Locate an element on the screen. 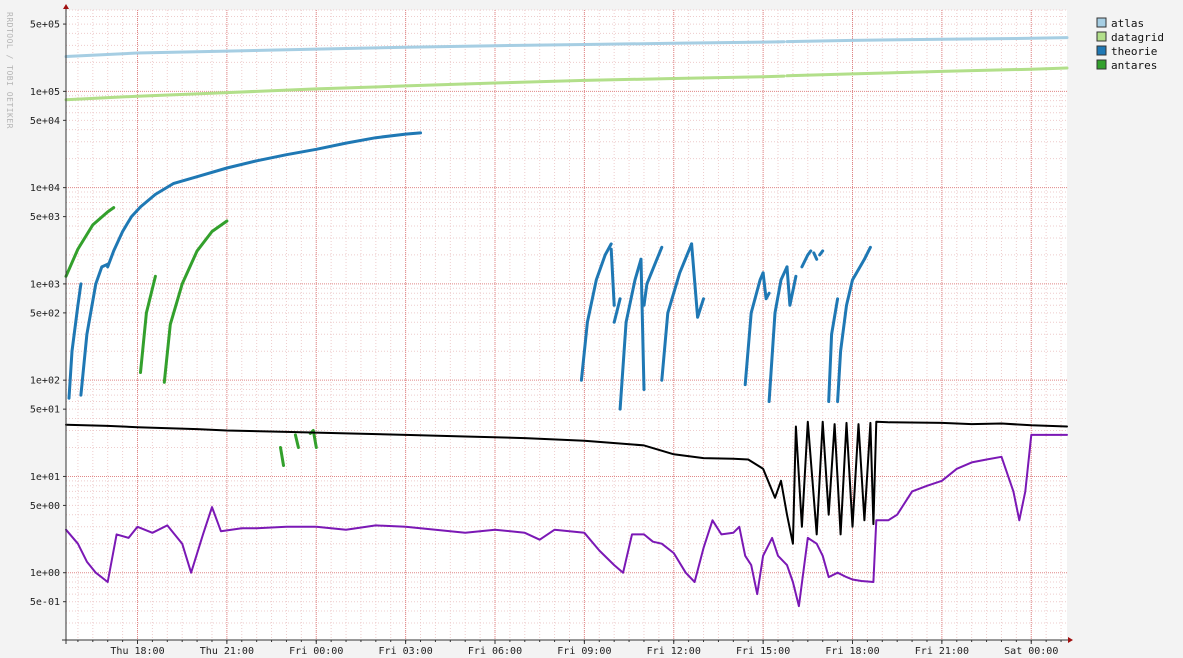 Image resolution: width=1183 pixels, height=658 pixels. legend-label: antares is located at coordinates (1134, 65).